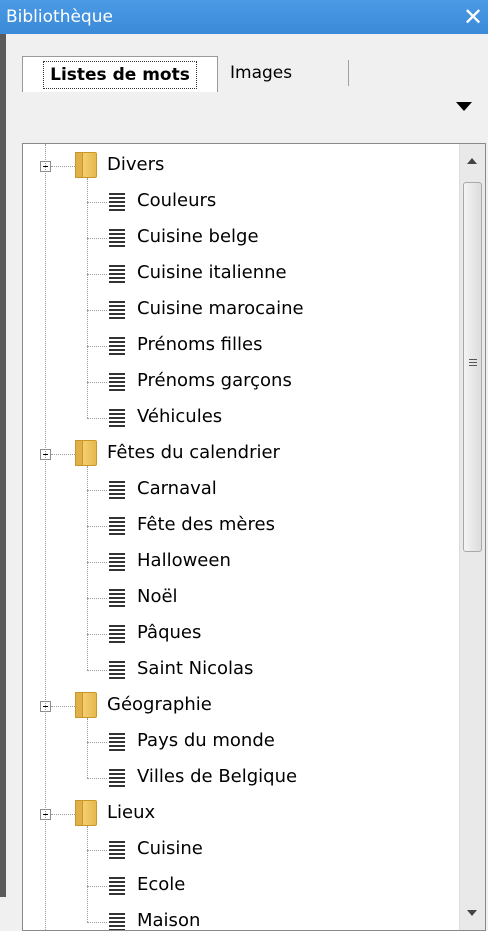  I want to click on list-item: Véhicules, so click(179, 418).